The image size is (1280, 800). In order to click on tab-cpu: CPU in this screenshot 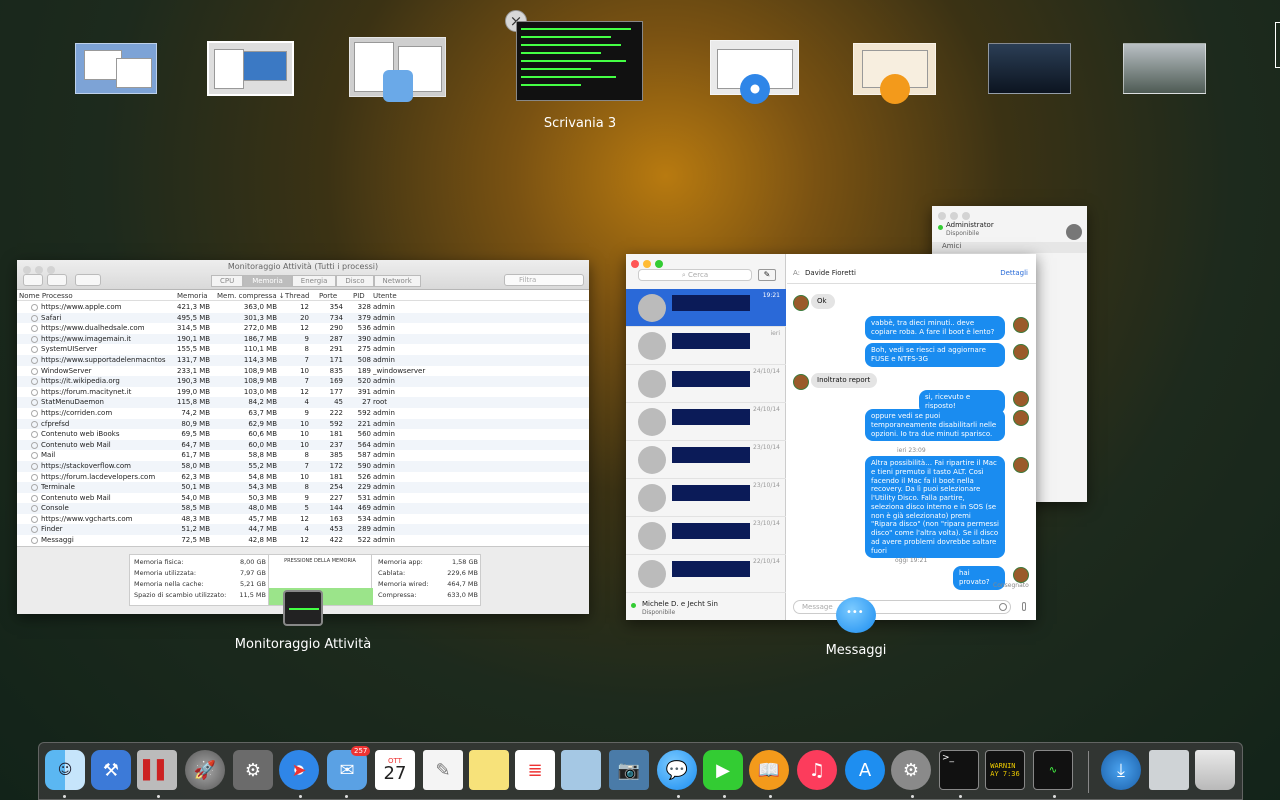, I will do `click(227, 281)`.